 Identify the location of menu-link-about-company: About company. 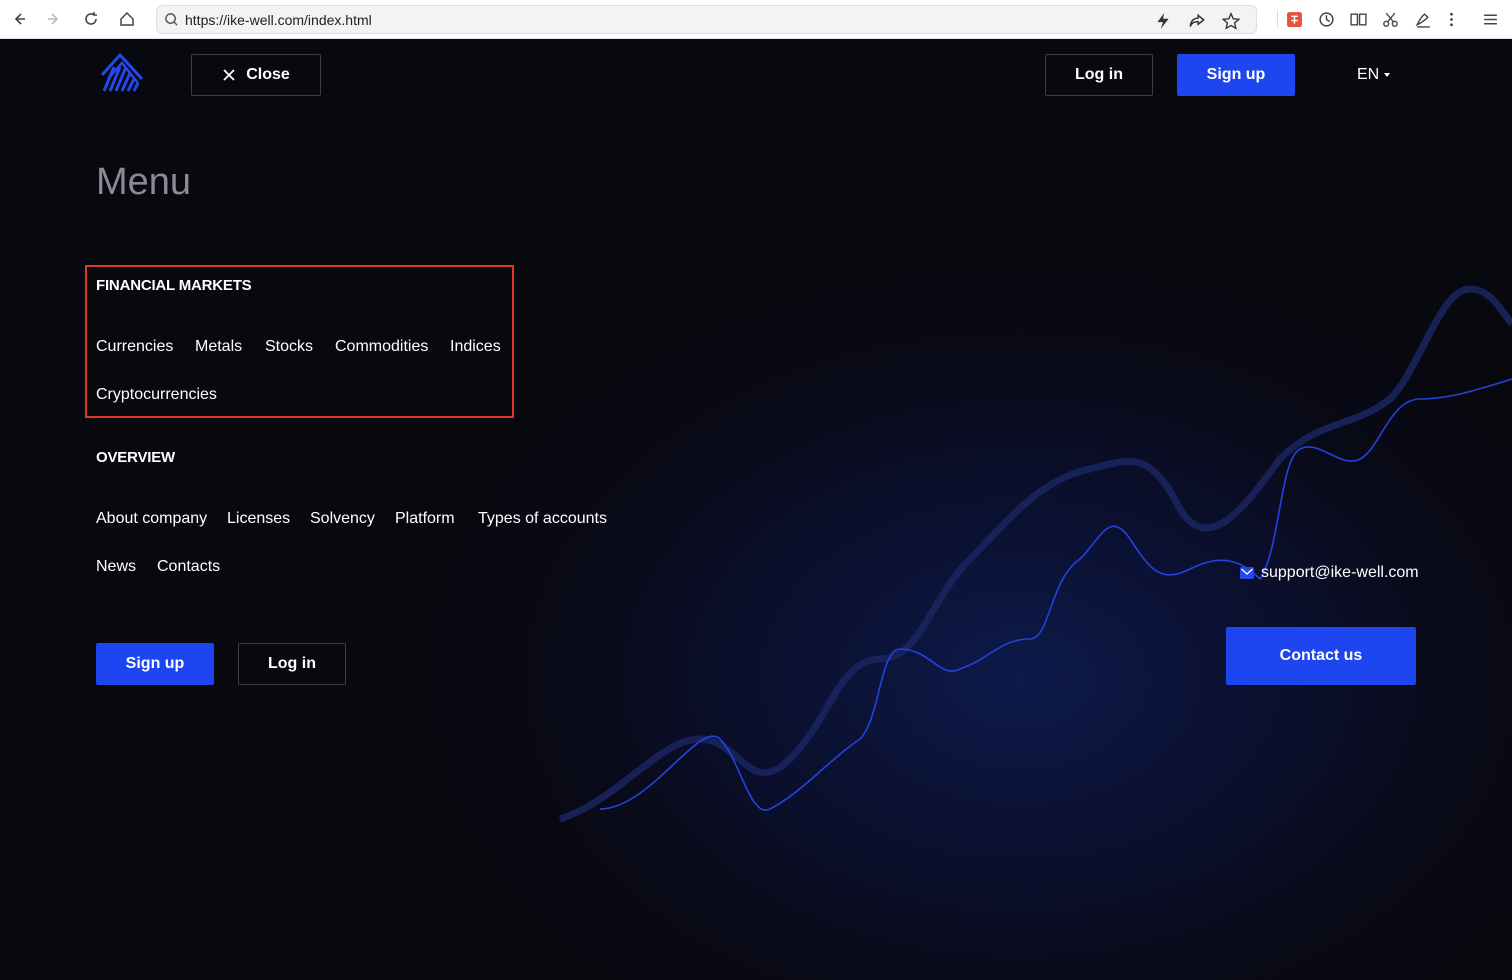
(151, 519).